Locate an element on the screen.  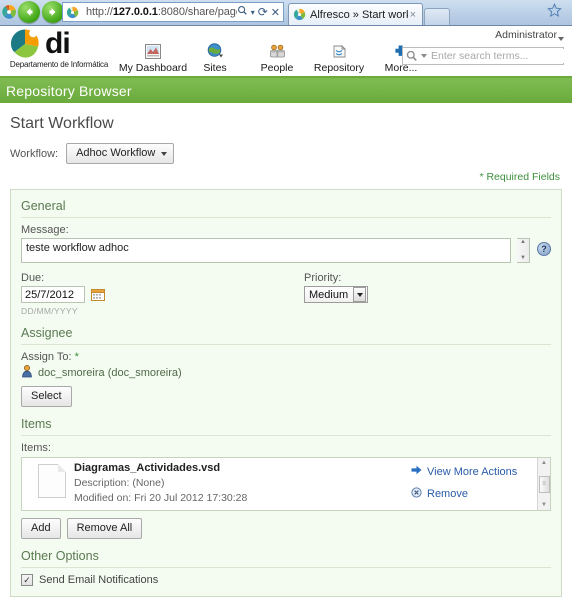
select-assignee-button: Select is located at coordinates (46, 396).